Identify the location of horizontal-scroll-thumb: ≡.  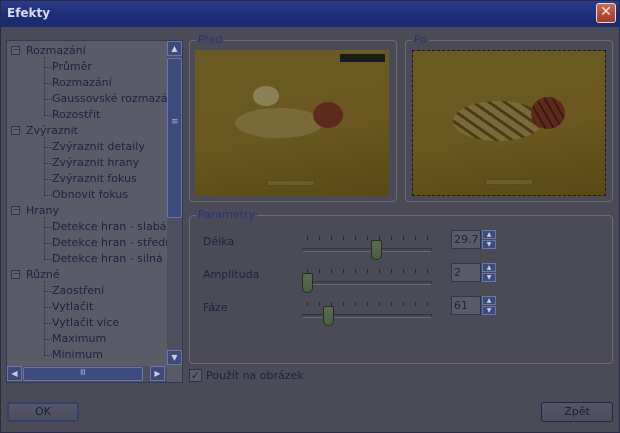
(83, 374).